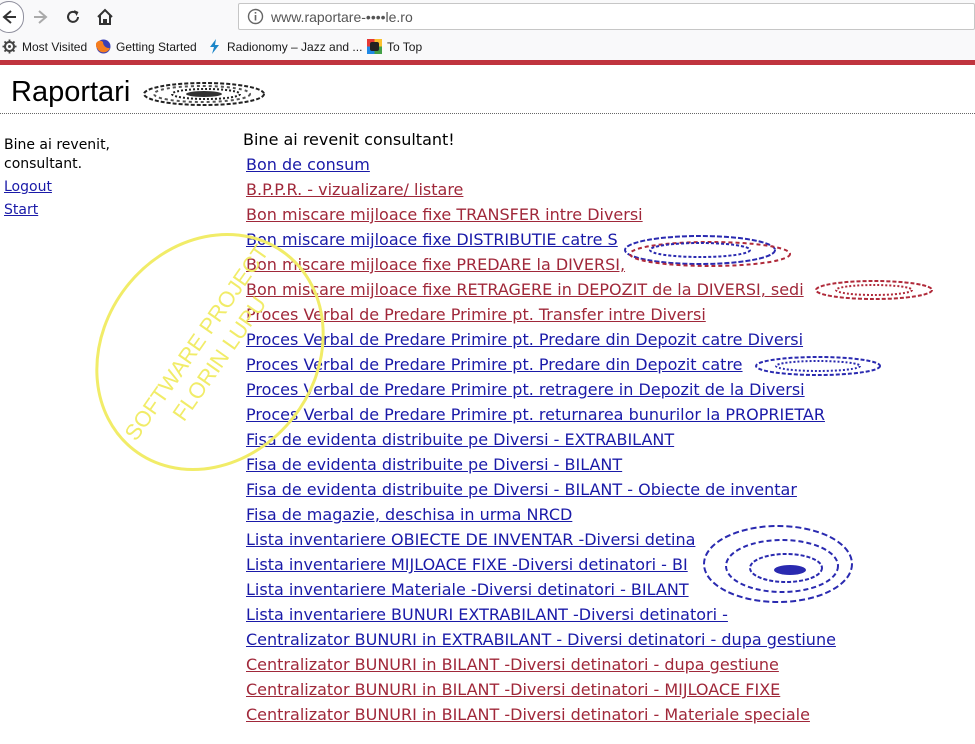 The height and width of the screenshot is (744, 975). I want to click on list-item: Fisa de magazie, deschisa in urma NRCD, so click(541, 517).